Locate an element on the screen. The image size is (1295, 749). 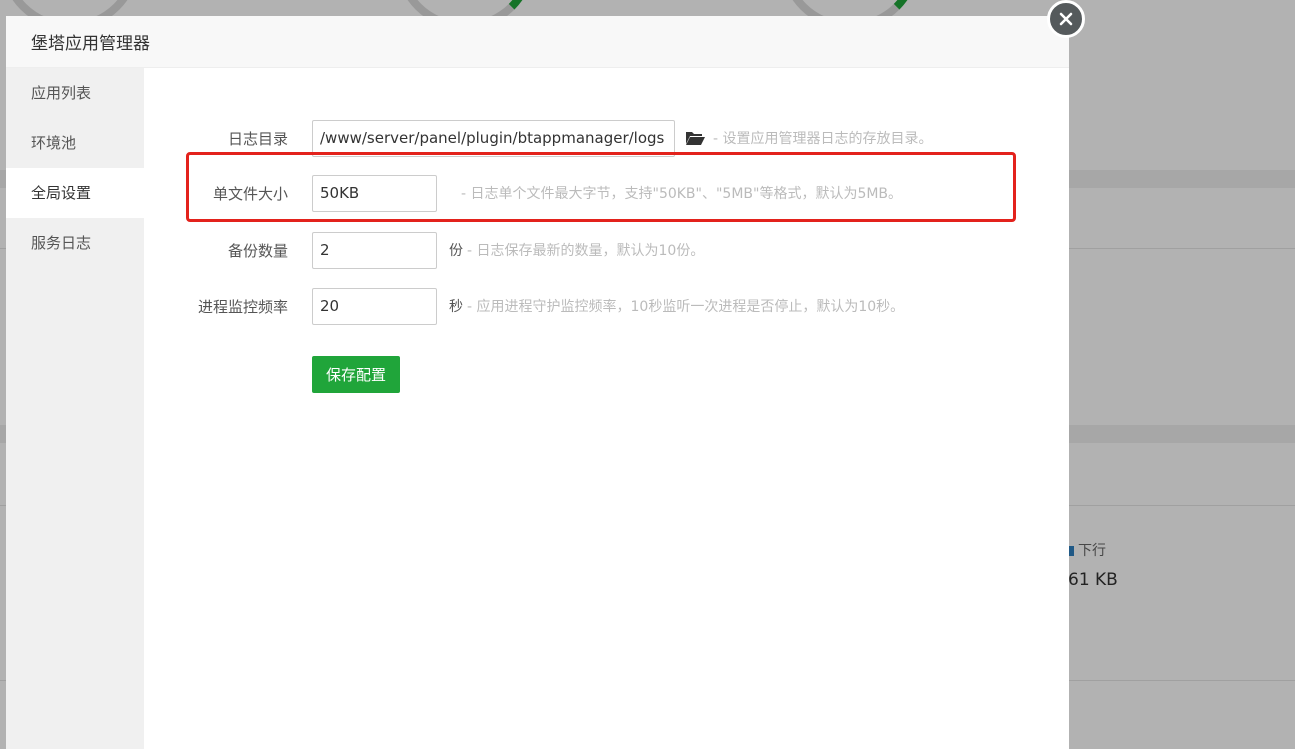
sidebar-item-app-list: 应用列表 is located at coordinates (75, 93).